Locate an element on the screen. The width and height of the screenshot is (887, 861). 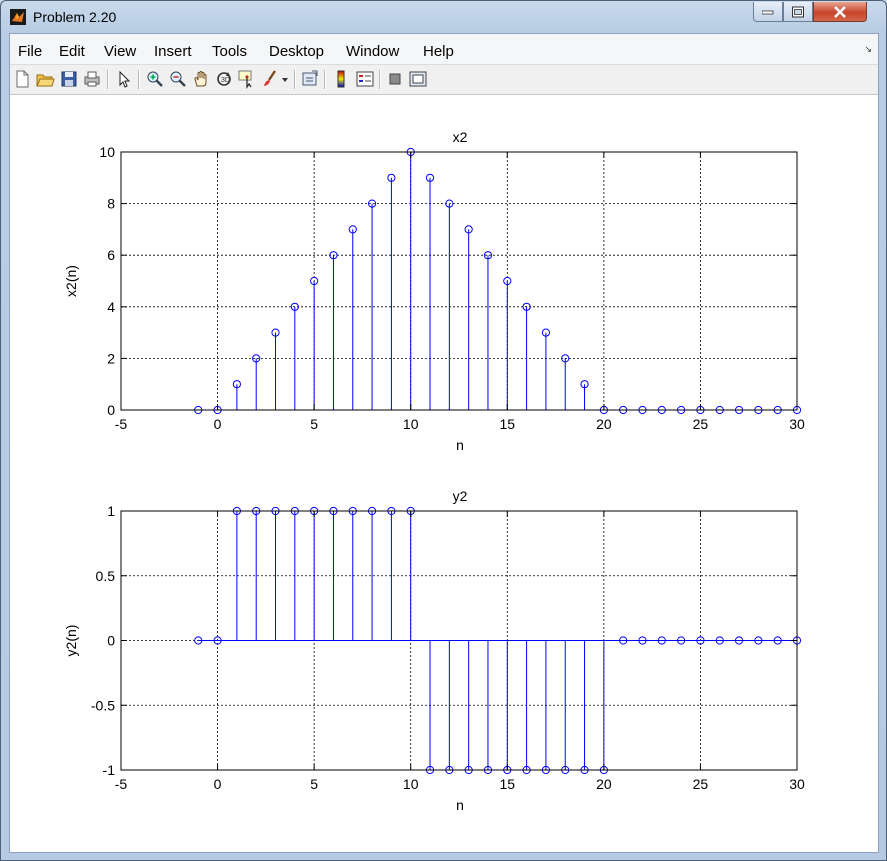
y-tick-label: 2 is located at coordinates (111, 358).